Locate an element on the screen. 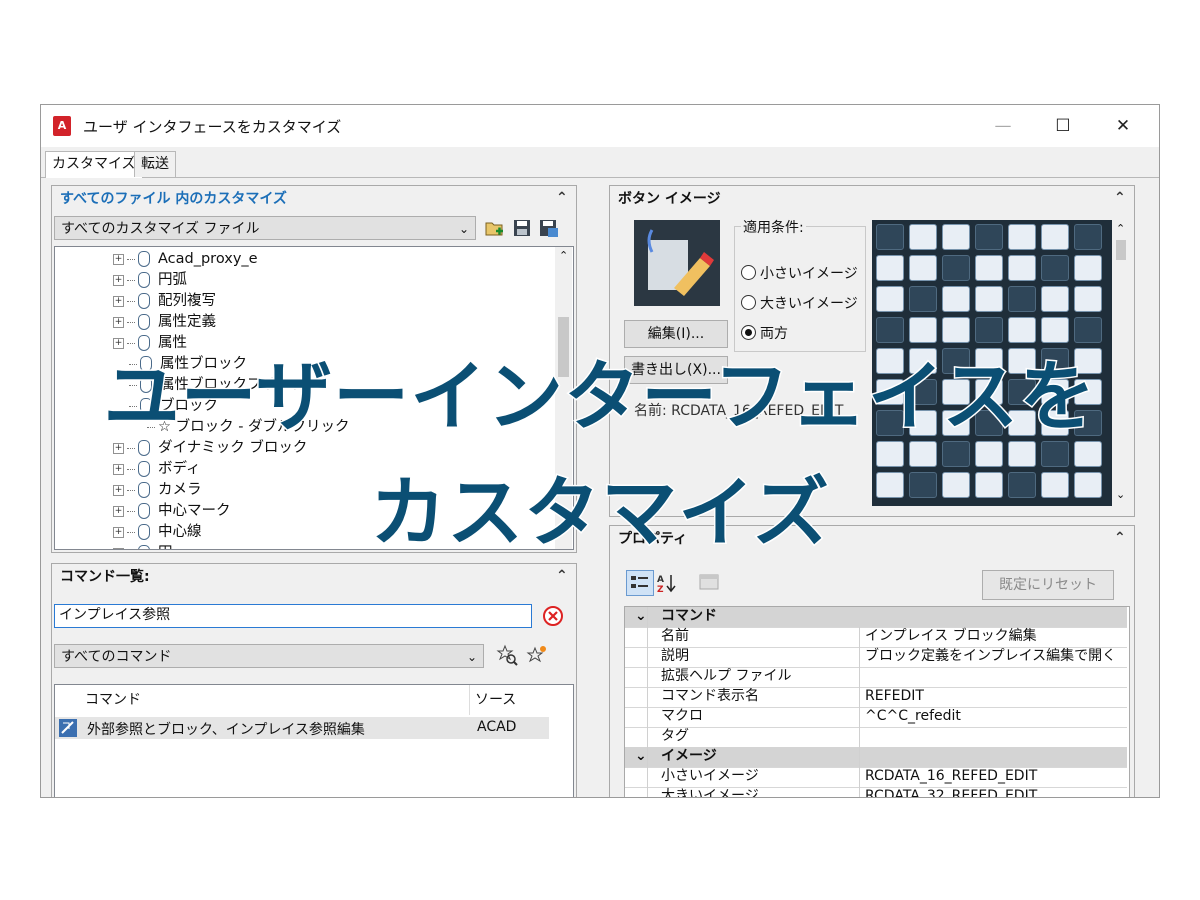 Image resolution: width=1200 pixels, height=900 pixels. svg-text: Z is located at coordinates (660, 589).